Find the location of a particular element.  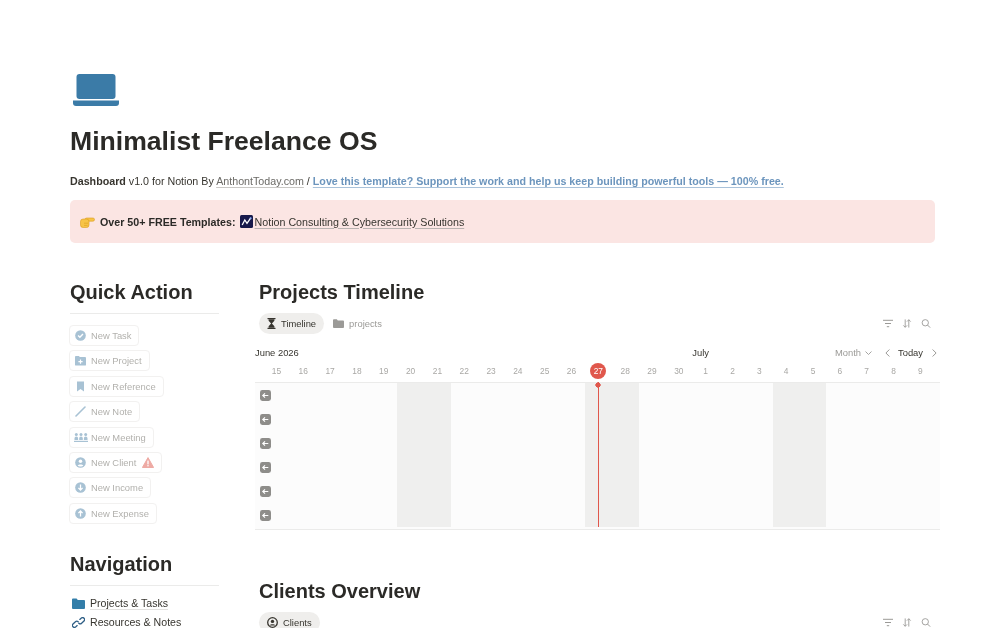

day-number: 6 is located at coordinates (840, 371).